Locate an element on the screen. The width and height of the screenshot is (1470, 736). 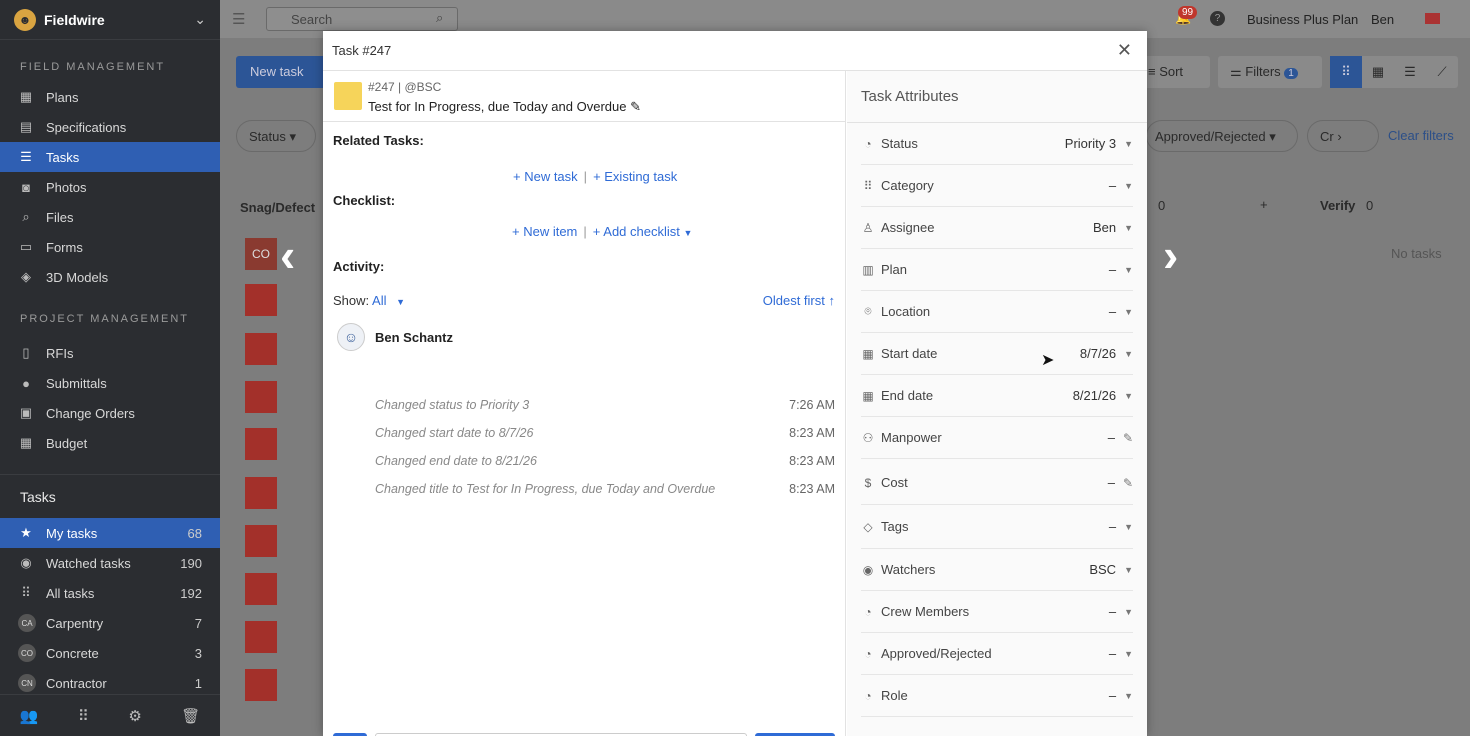
sidebar-item-submittals: ● Submittals is located at coordinates (110, 383).